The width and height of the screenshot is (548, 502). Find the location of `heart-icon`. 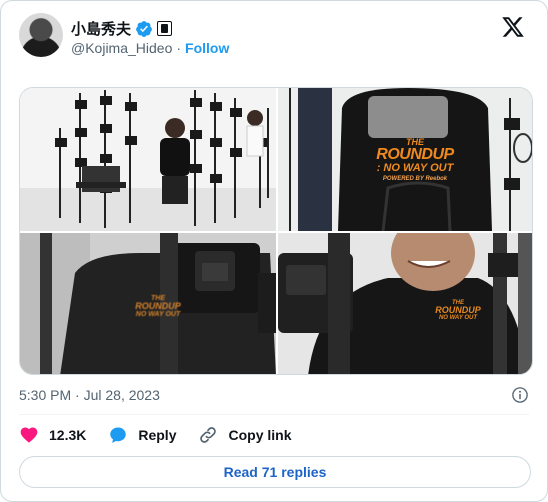

heart-icon is located at coordinates (29, 435).